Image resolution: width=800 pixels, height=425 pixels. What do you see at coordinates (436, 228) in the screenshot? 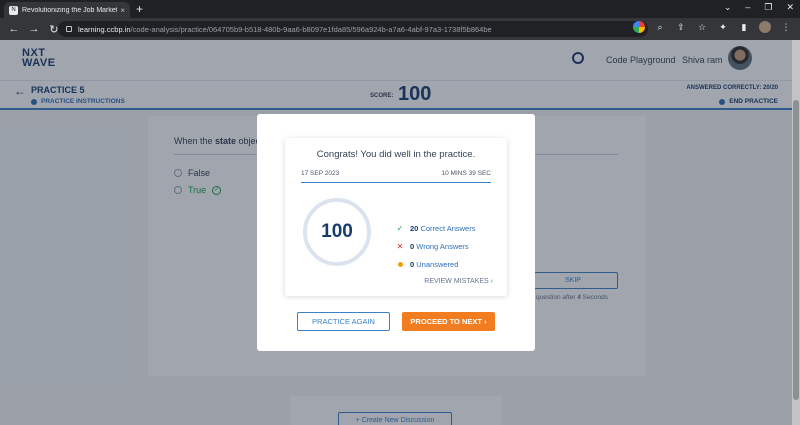
I see `correct-answers-stat: ✓ 20 Correct Answers` at bounding box center [436, 228].